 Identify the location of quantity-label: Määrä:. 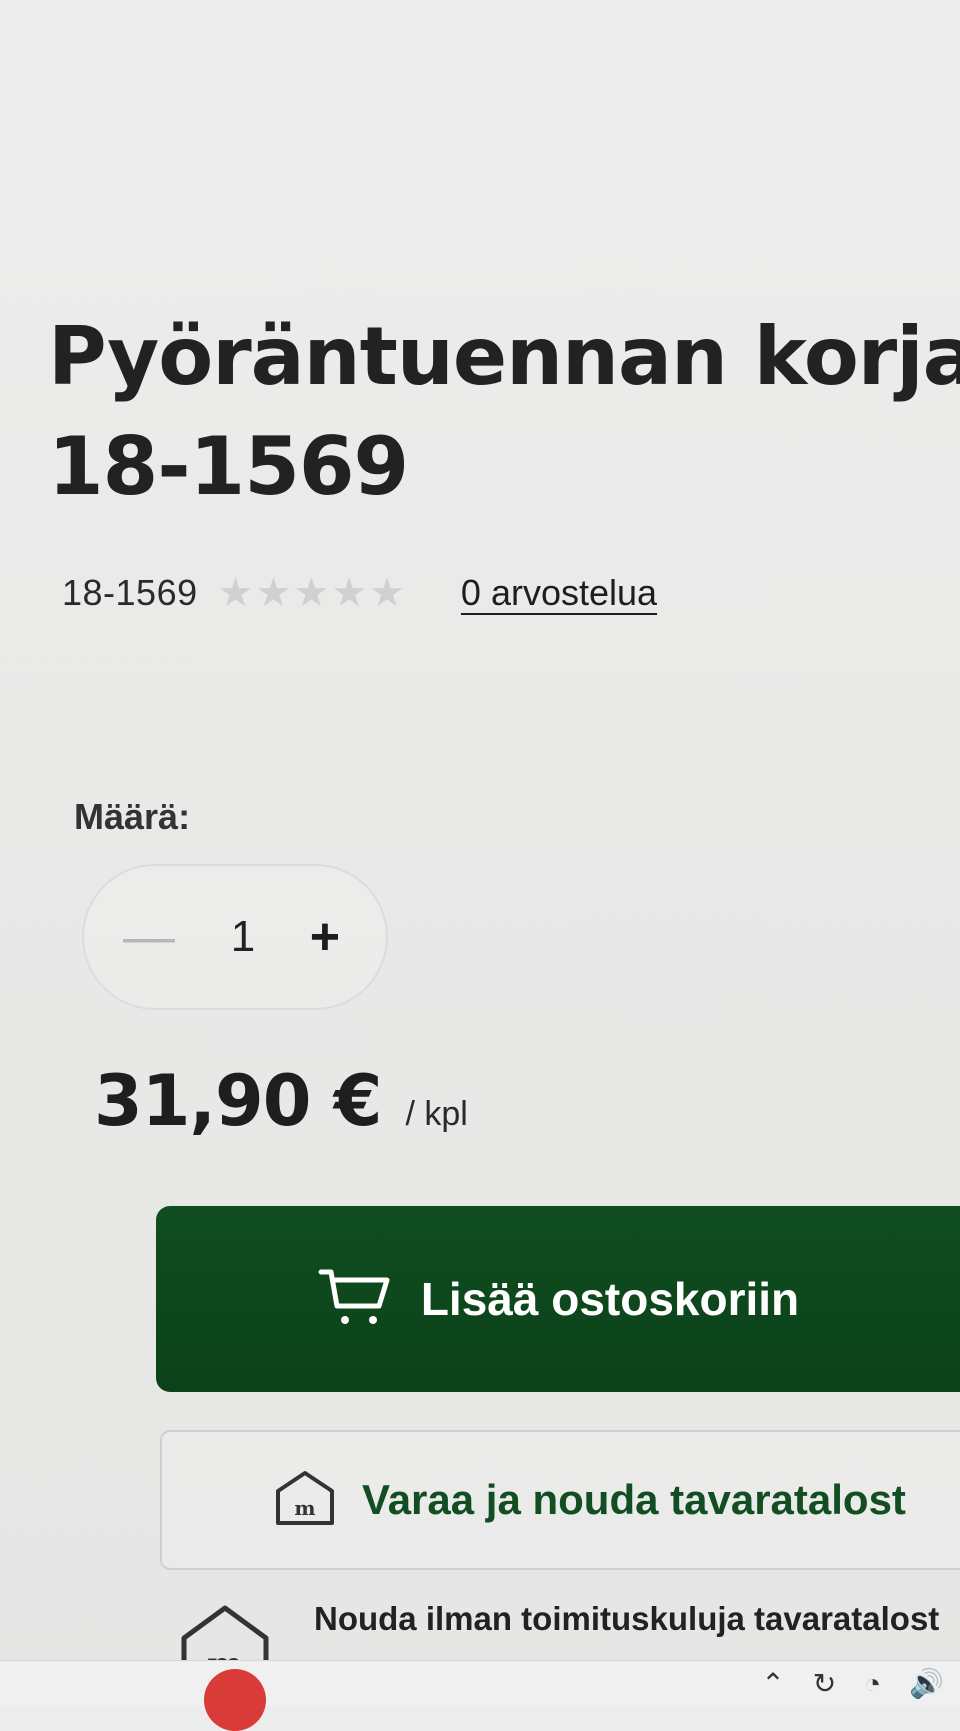
(132, 816).